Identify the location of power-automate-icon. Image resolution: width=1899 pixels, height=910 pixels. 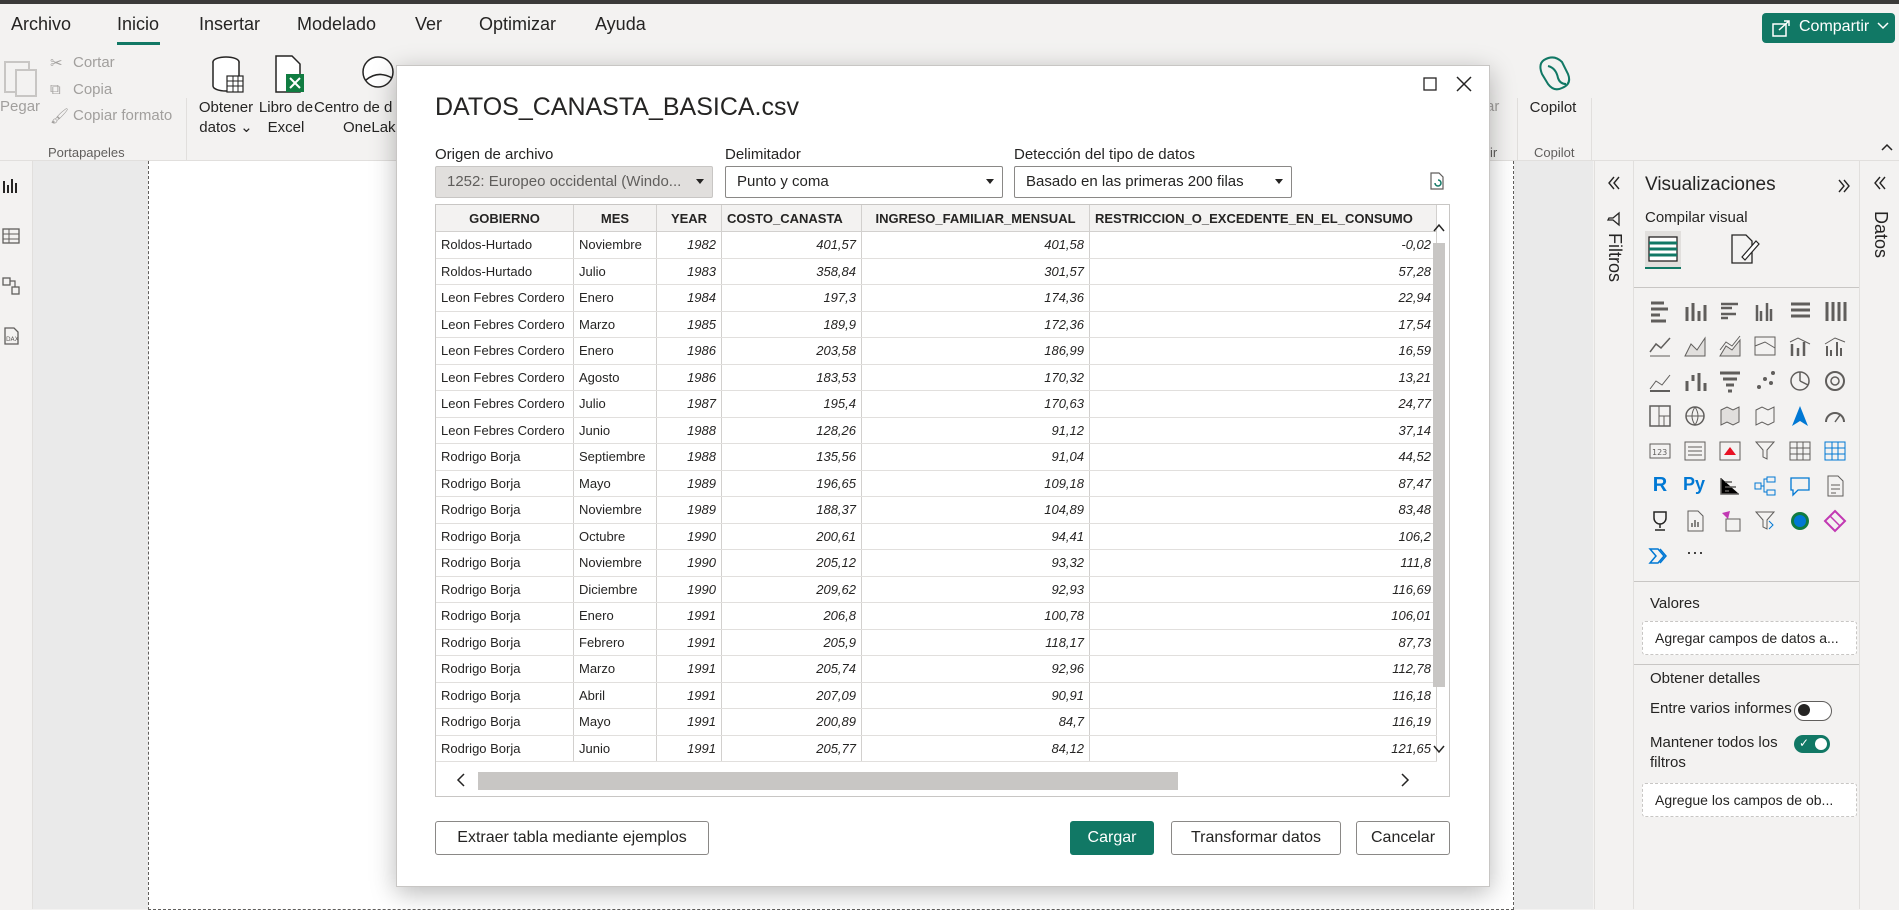
(1765, 521).